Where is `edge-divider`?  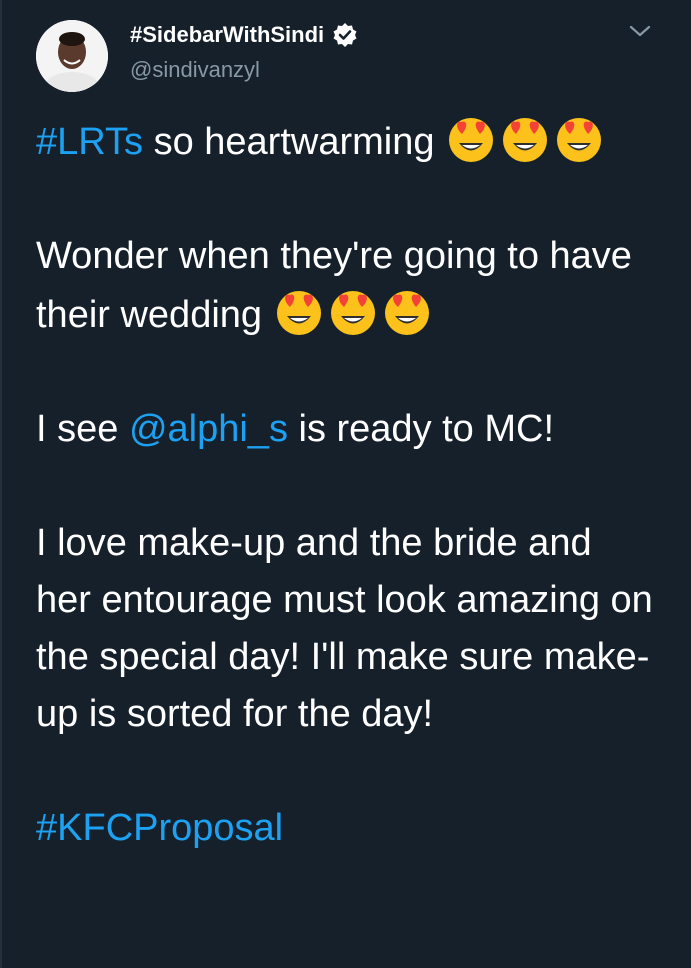 edge-divider is located at coordinates (1, 484).